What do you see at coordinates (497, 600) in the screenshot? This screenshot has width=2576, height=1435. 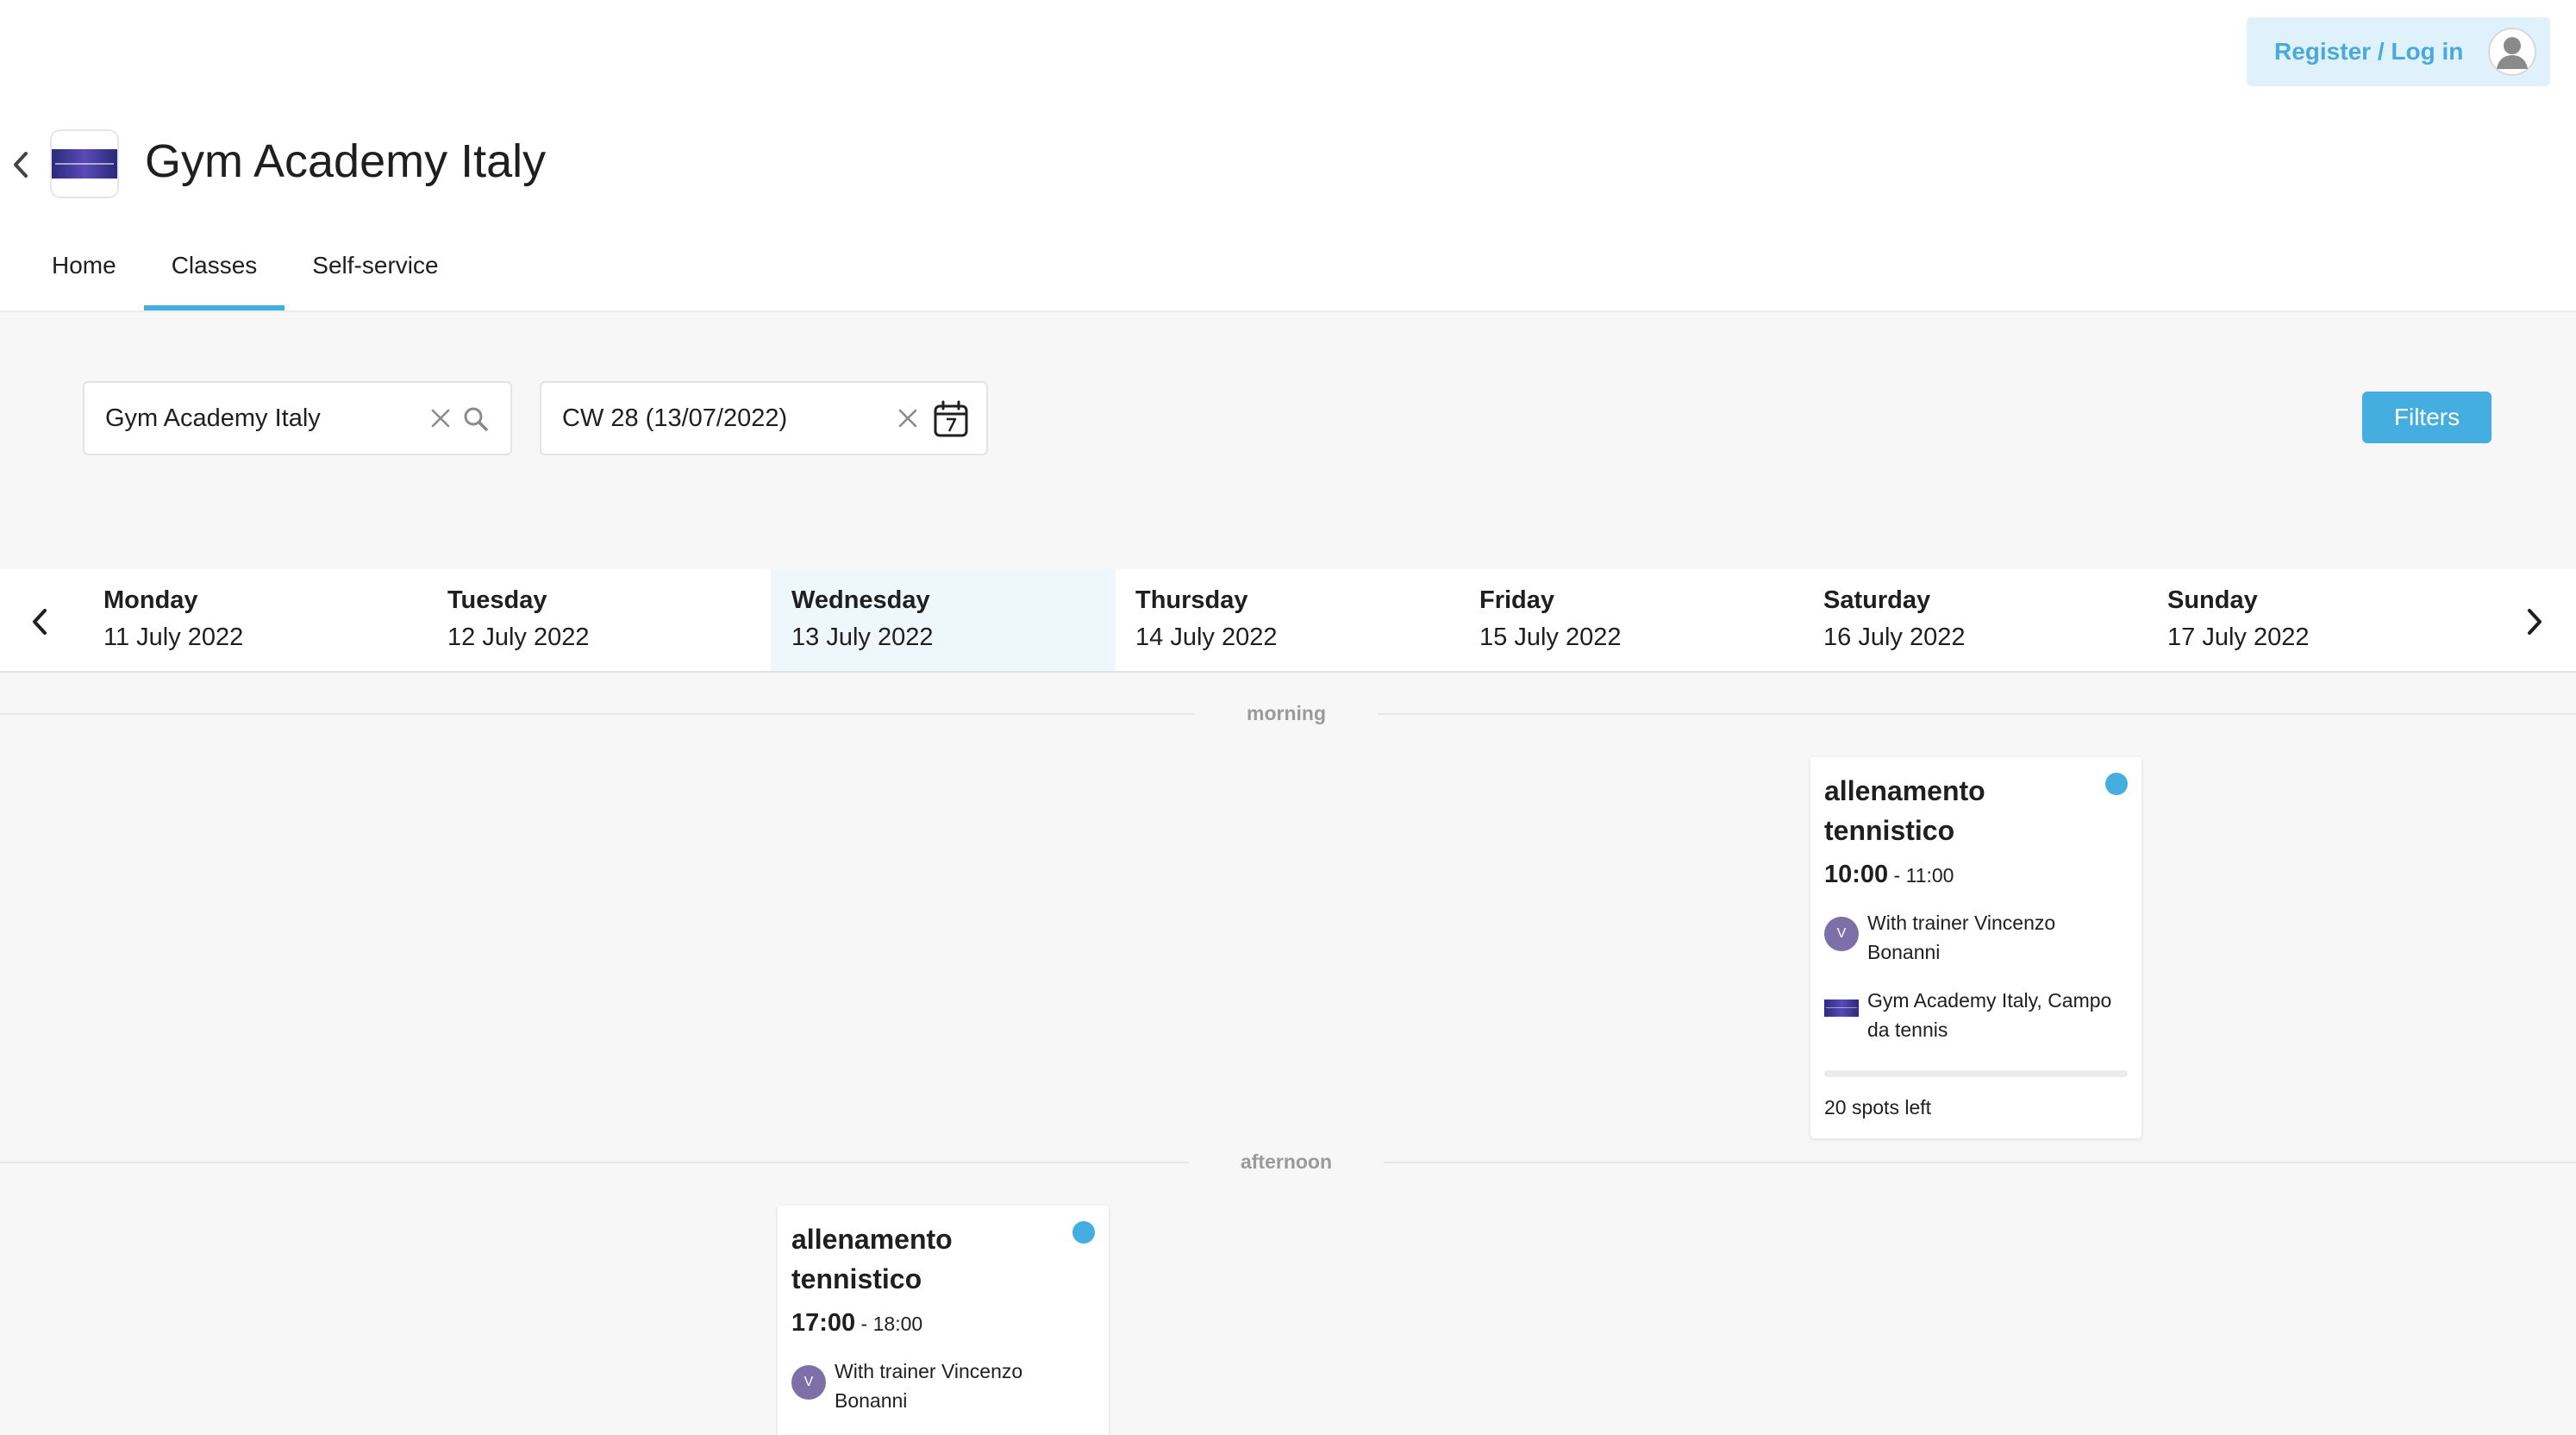 I see `day-name: Tuesday` at bounding box center [497, 600].